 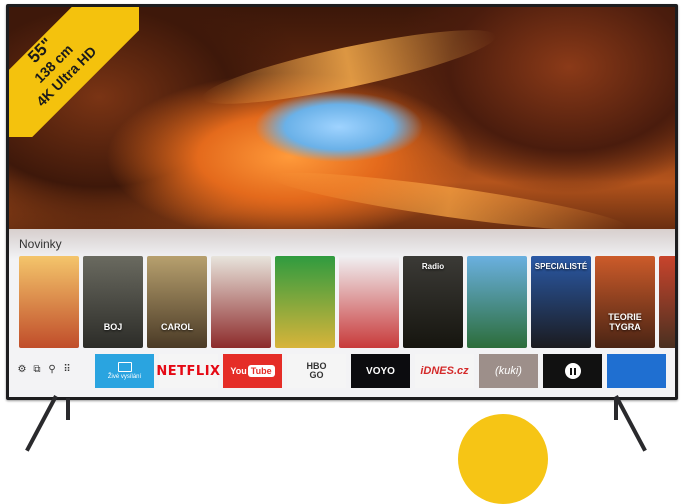 I want to click on poster-title: SPECIALISTÉ, so click(x=561, y=266).